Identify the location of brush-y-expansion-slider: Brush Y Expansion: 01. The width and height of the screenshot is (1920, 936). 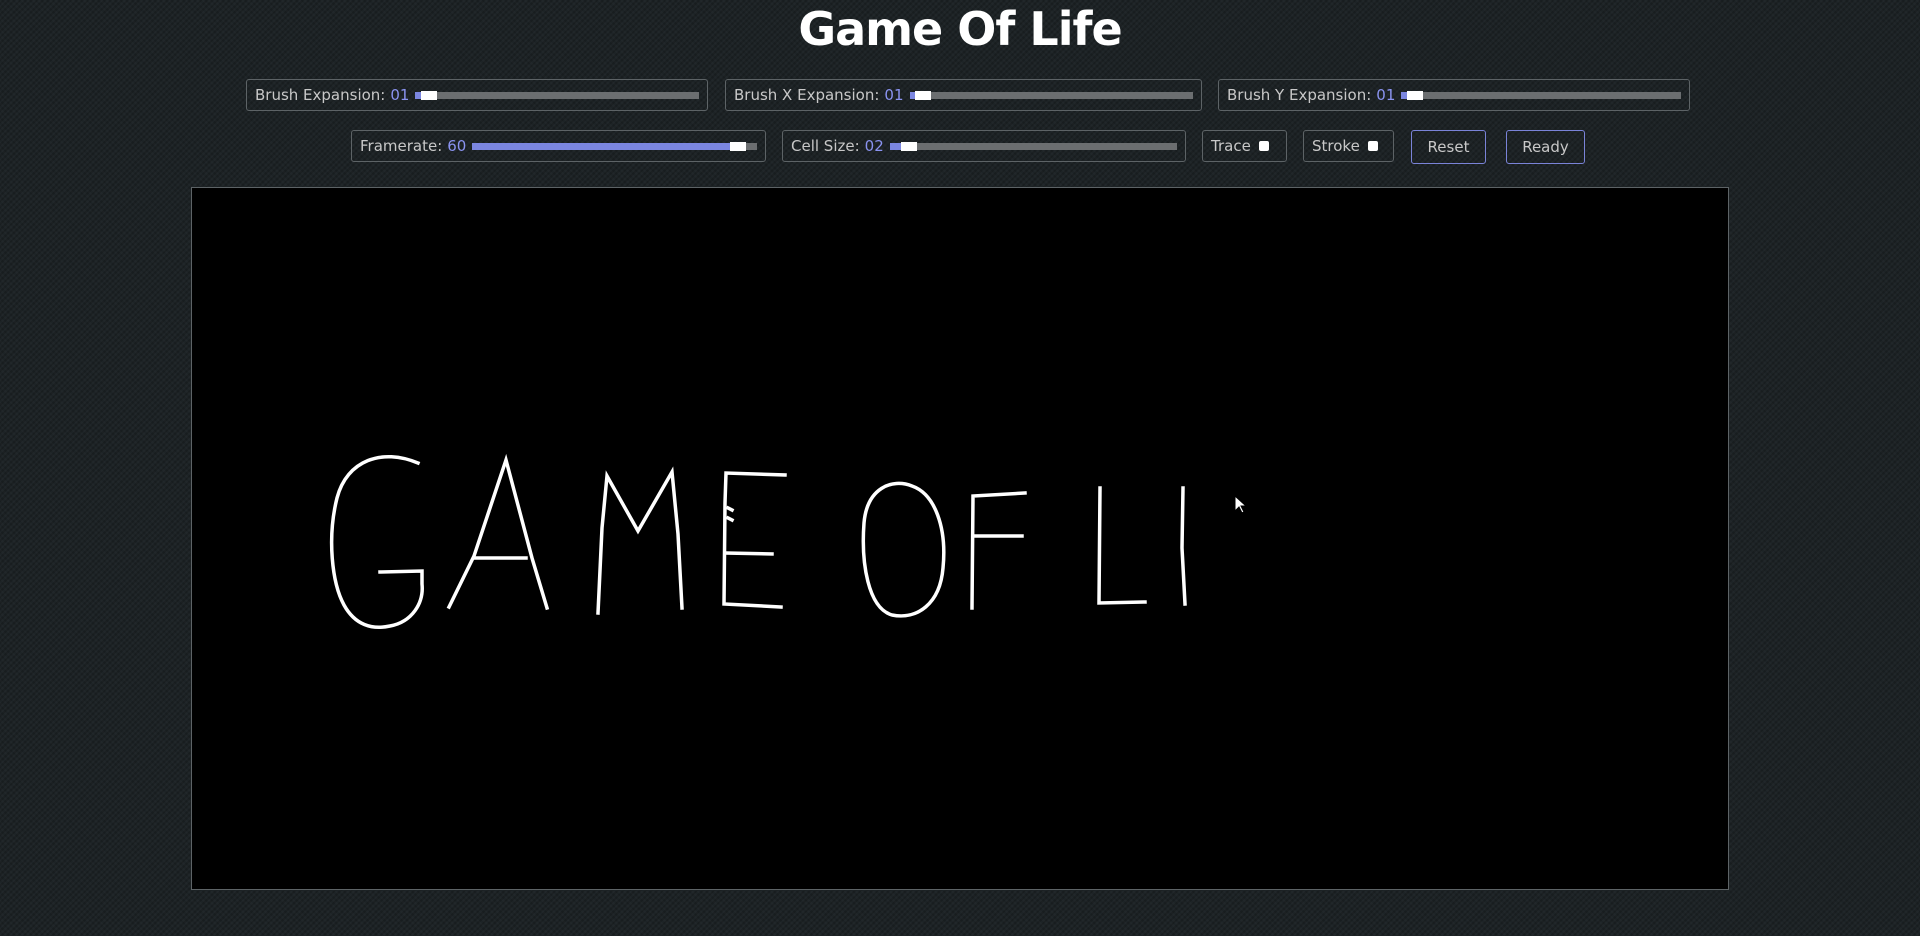
(1454, 95).